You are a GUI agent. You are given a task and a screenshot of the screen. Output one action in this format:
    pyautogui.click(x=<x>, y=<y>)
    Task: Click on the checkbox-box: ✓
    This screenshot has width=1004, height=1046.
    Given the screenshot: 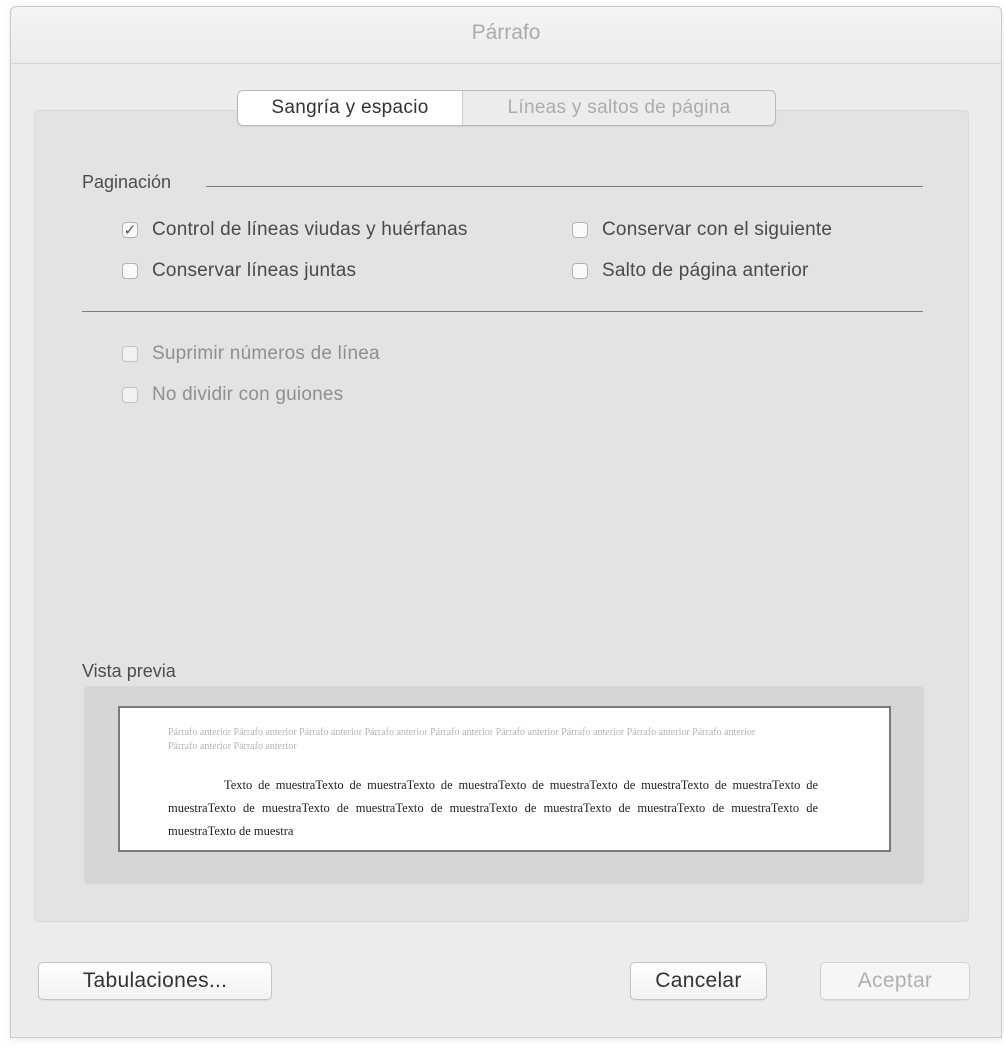 What is the action you would take?
    pyautogui.click(x=130, y=230)
    